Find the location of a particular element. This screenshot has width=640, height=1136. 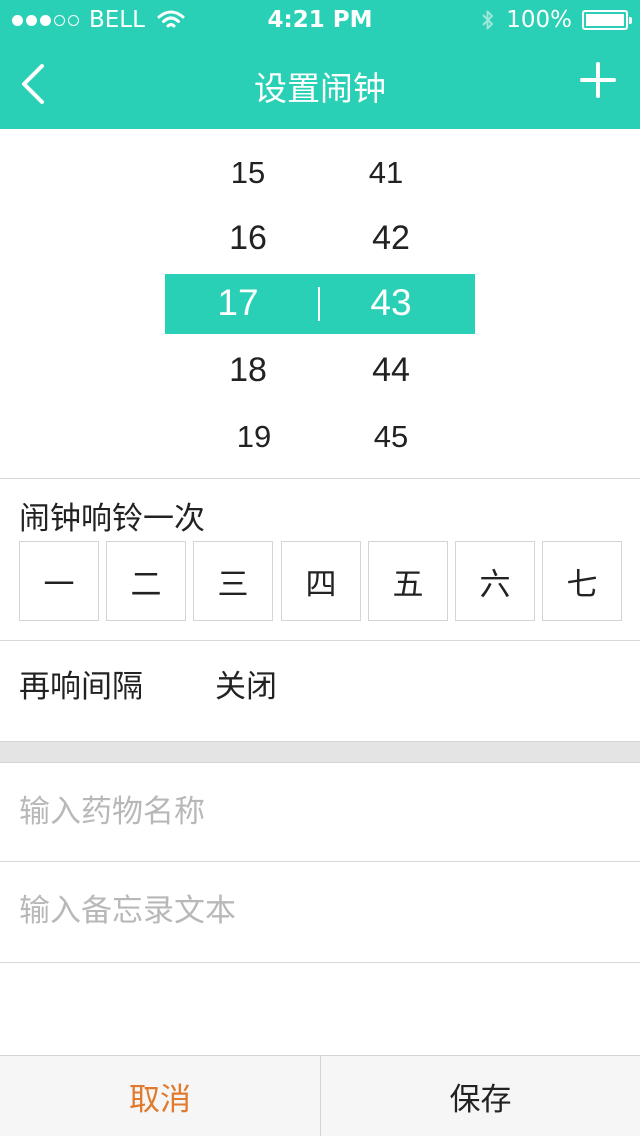

battery-percent: 100% is located at coordinates (539, 20).